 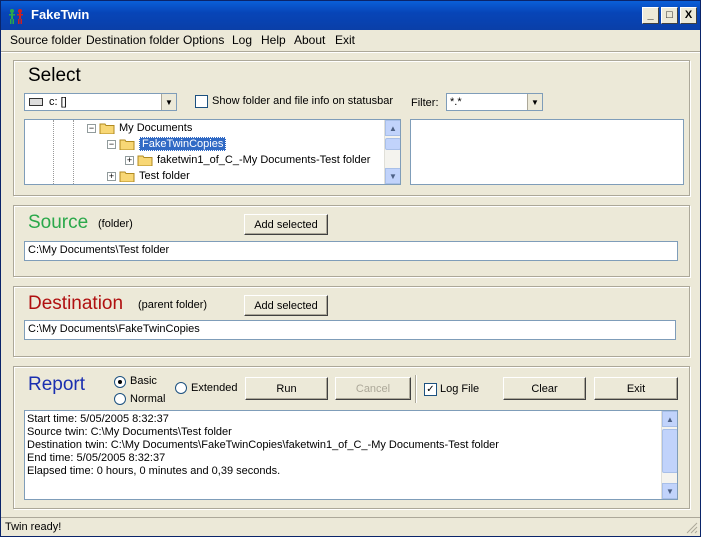 I want to click on show-info-checkbox, so click(x=201, y=101).